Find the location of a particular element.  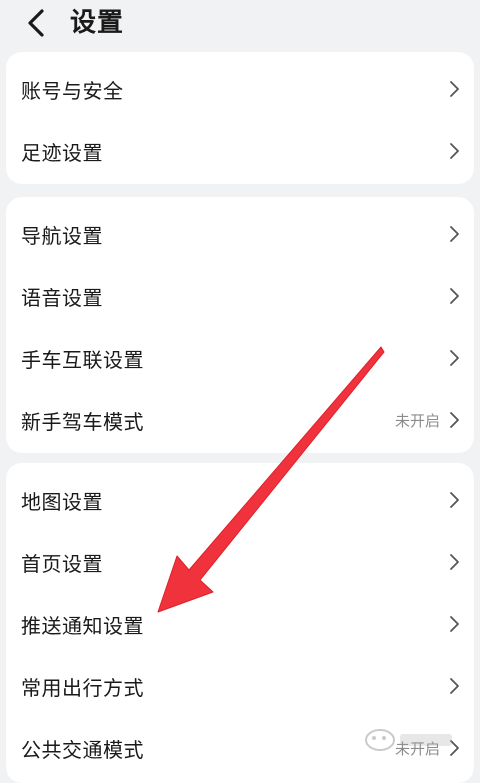

settings-item-label: 新手驾车模式 is located at coordinates (82, 421).